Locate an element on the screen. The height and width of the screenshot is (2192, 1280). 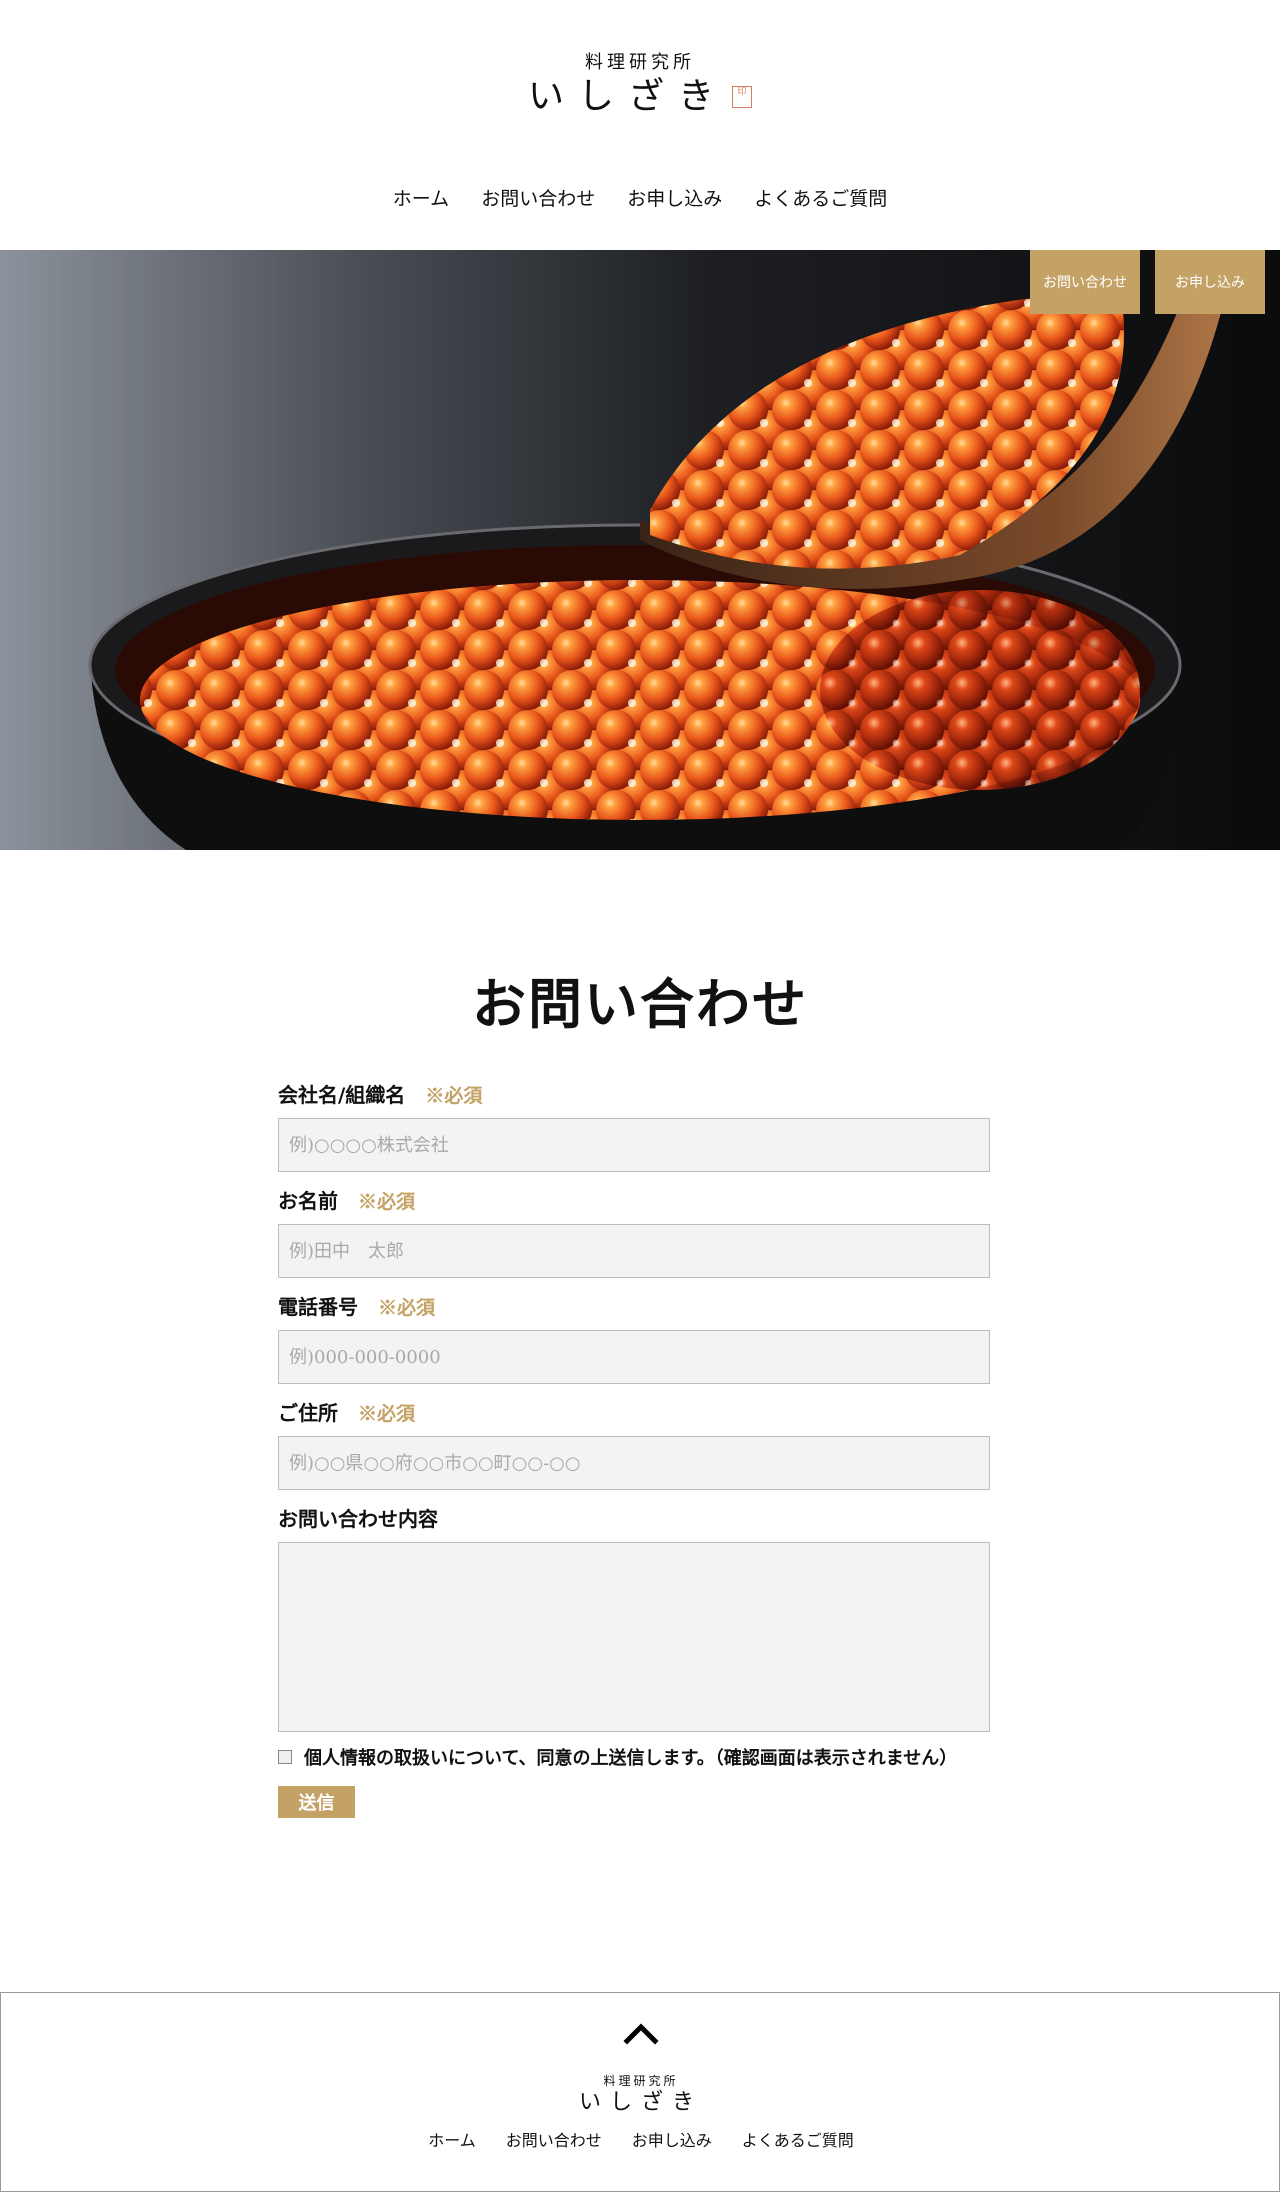
company-label: 会社名/組織名 ※必須 is located at coordinates (634, 1095).